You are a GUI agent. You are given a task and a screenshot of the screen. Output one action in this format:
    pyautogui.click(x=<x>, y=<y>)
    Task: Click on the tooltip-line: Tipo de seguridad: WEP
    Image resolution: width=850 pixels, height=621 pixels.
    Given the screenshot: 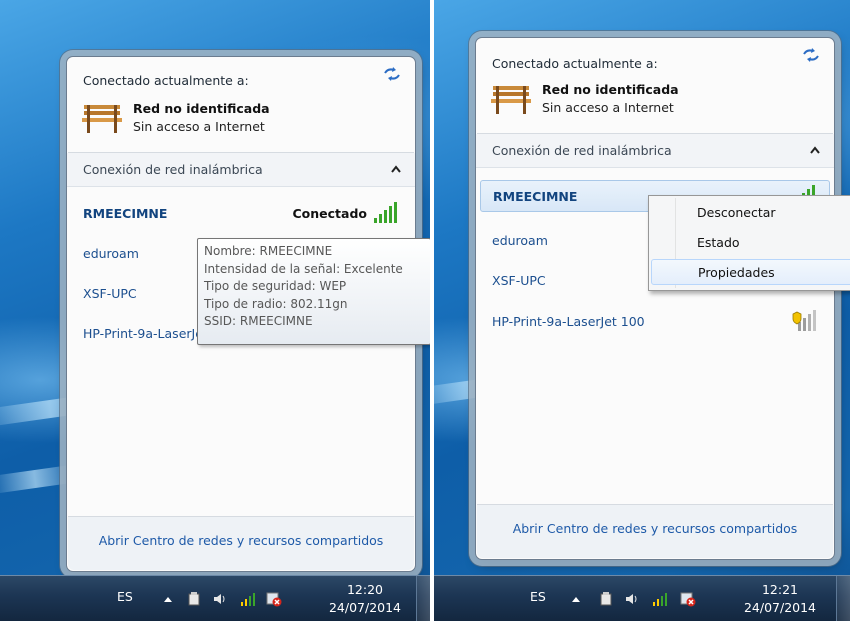 What is the action you would take?
    pyautogui.click(x=275, y=286)
    